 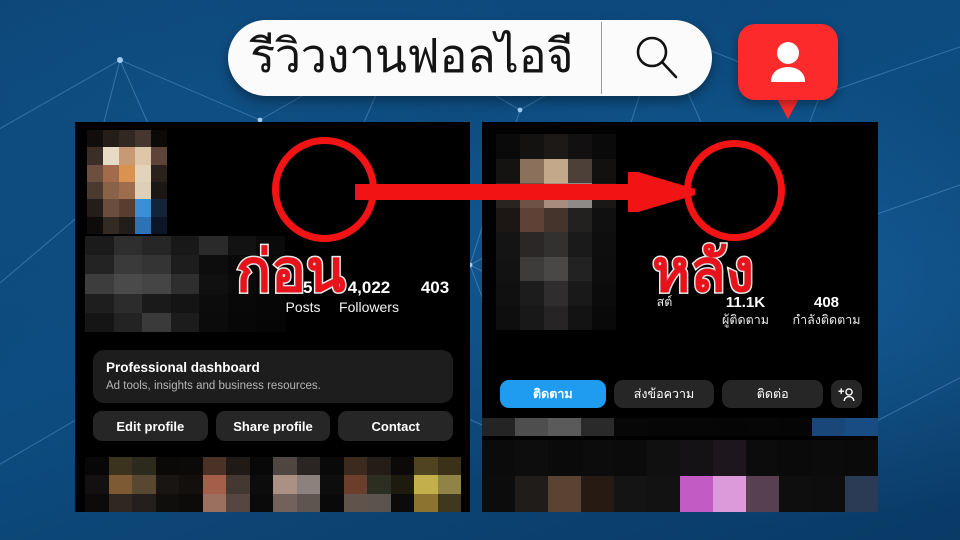 I want to click on followers-count: 11.1K, so click(x=745, y=302).